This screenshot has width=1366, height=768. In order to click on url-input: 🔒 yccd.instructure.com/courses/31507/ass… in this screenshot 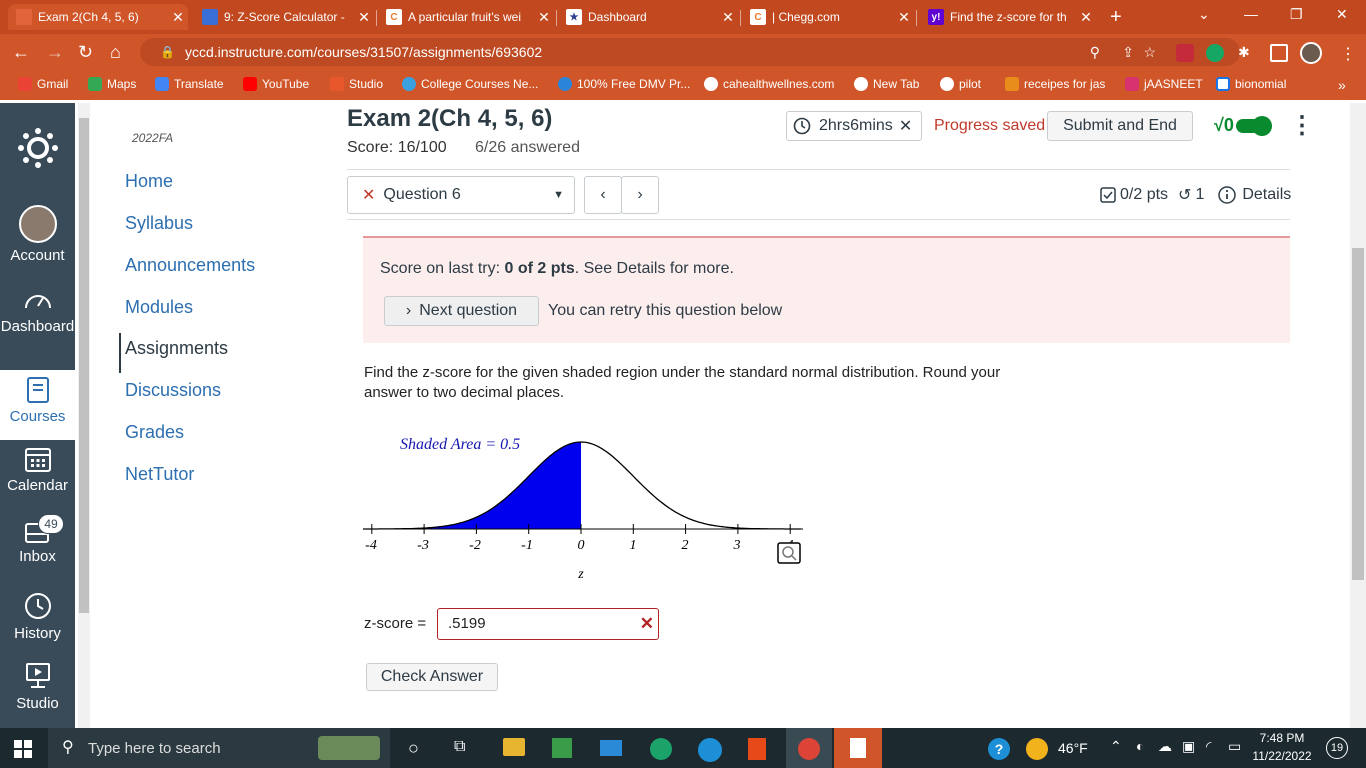, I will do `click(690, 52)`.